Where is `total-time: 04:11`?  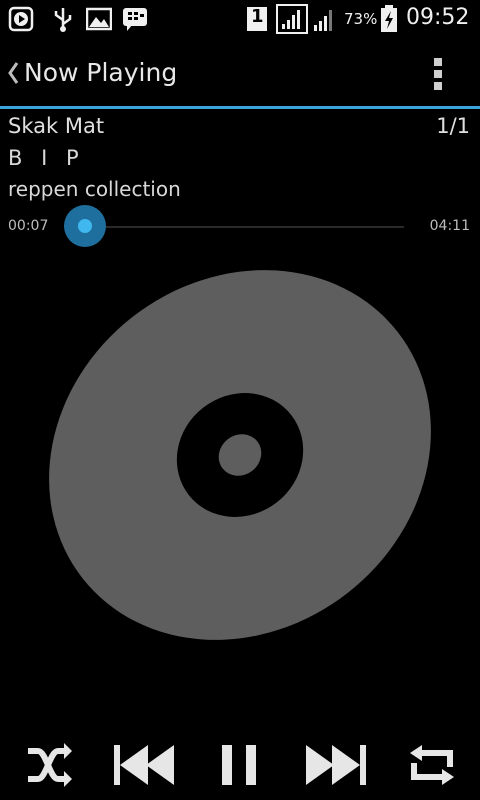 total-time: 04:11 is located at coordinates (449, 226).